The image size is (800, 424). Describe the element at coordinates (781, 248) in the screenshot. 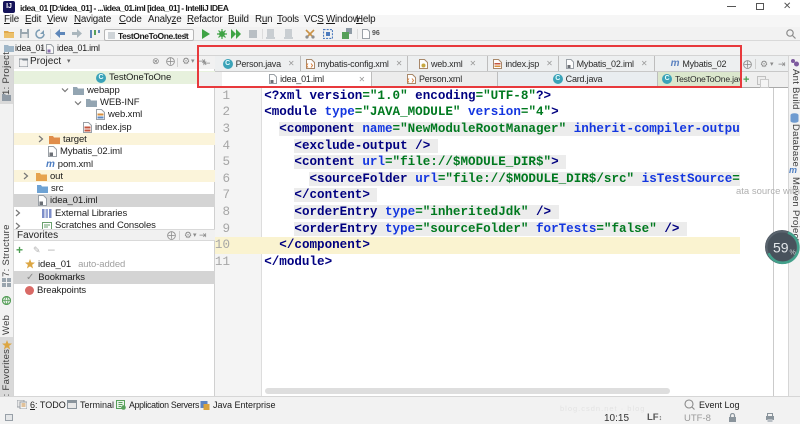

I see `svg-text: 59` at that location.